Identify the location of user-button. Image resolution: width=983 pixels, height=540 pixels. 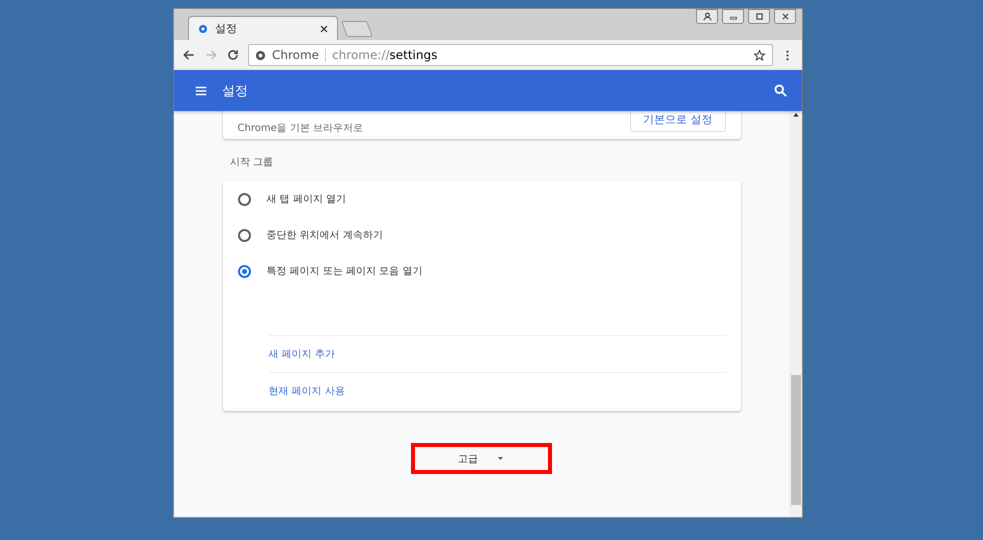
(707, 16).